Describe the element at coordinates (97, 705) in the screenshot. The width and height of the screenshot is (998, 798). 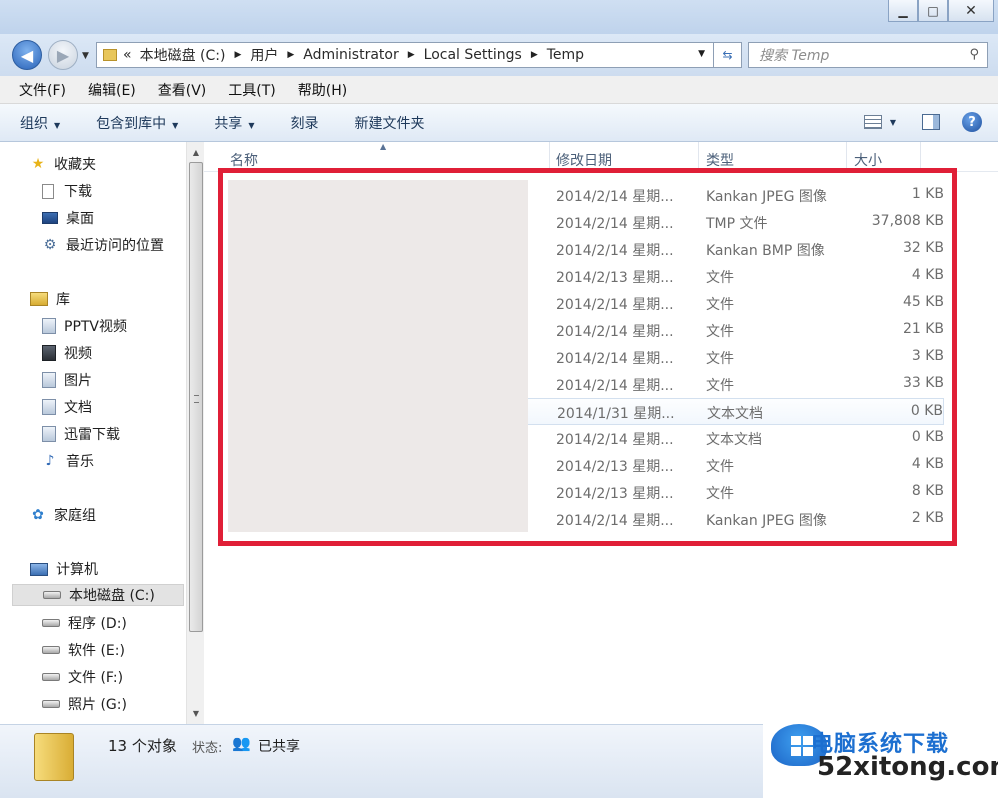
I see `nav-label: 照片 (G:)` at that location.